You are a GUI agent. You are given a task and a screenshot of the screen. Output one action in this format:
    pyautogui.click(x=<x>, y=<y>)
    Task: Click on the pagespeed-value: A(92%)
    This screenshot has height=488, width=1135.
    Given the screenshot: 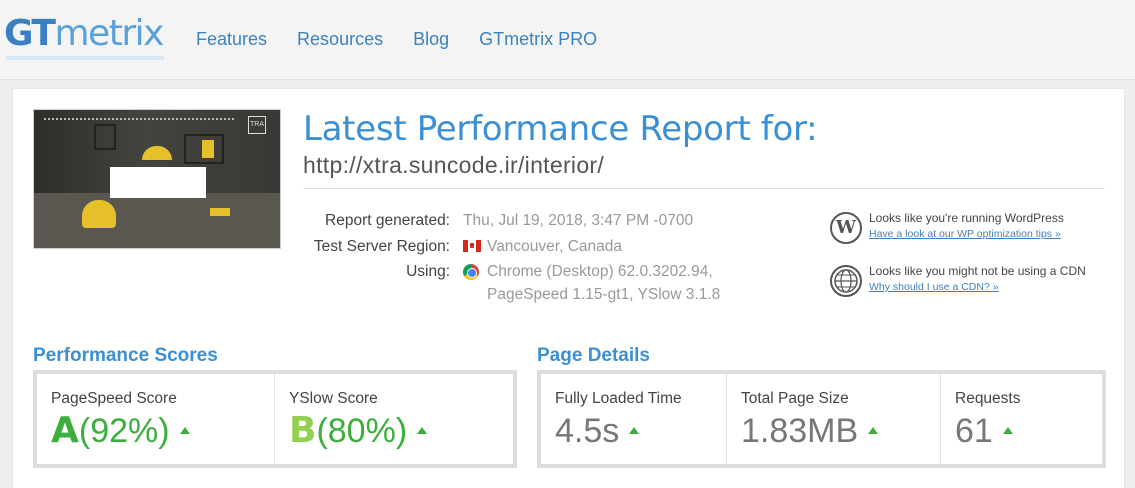 What is the action you would take?
    pyautogui.click(x=120, y=431)
    